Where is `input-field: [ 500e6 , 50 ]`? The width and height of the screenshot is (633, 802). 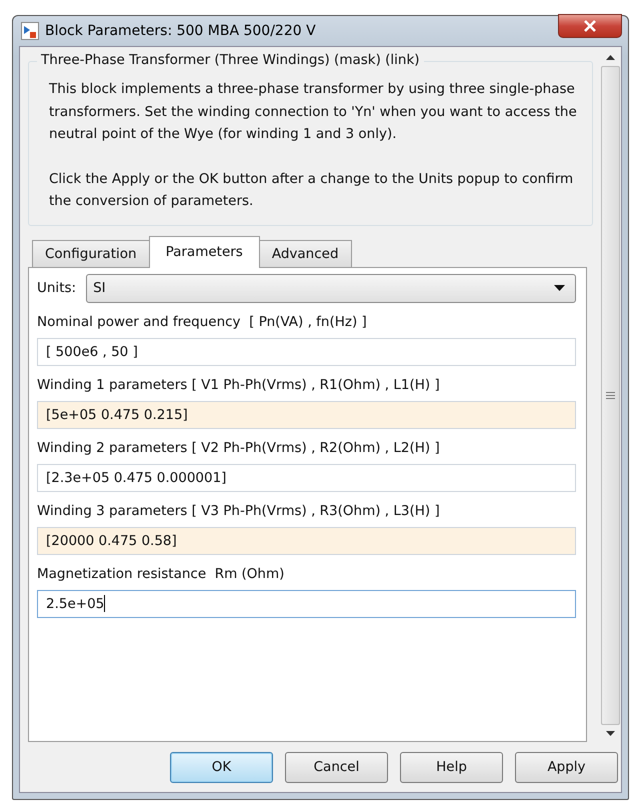 input-field: [ 500e6 , 50 ] is located at coordinates (306, 352).